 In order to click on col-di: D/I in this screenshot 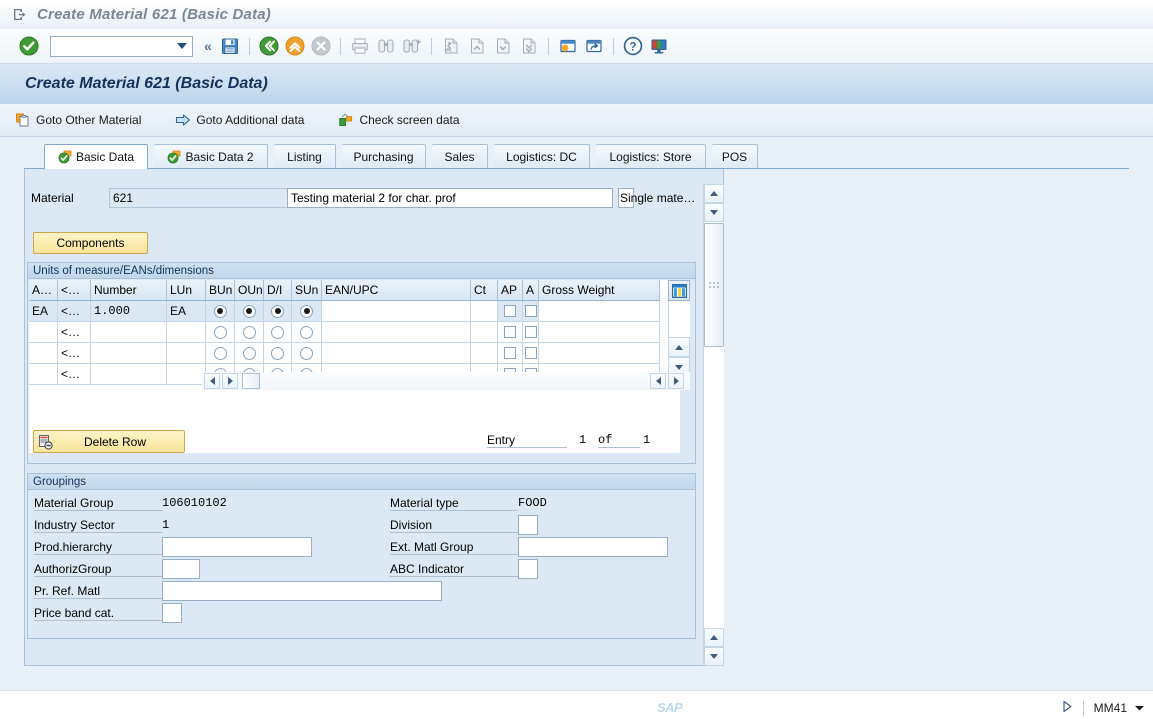, I will do `click(278, 290)`.